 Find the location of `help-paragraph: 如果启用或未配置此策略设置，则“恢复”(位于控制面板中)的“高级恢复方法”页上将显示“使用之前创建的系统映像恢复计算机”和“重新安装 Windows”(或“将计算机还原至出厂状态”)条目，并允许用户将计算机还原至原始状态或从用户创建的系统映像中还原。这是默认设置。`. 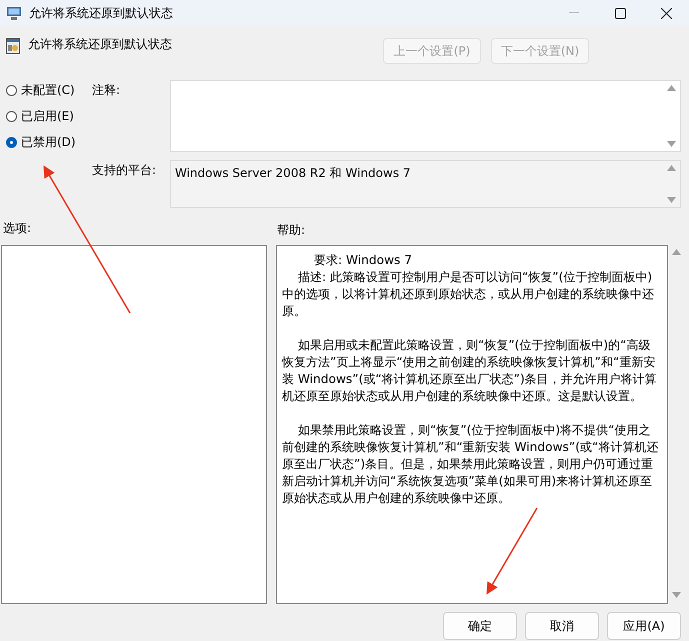

help-paragraph: 如果启用或未配置此策略设置，则“恢复”(位于控制面板中)的“高级恢复方法”页上将显示“使用之前创建的系统映像恢复计算机”和“重新安装 Windows”(或“将计算机还原至出厂状态”)条目，并允许用户将计算机还原至原始状态或从用户创建的系统映像中还原。这是默认设置。 is located at coordinates (470, 371).